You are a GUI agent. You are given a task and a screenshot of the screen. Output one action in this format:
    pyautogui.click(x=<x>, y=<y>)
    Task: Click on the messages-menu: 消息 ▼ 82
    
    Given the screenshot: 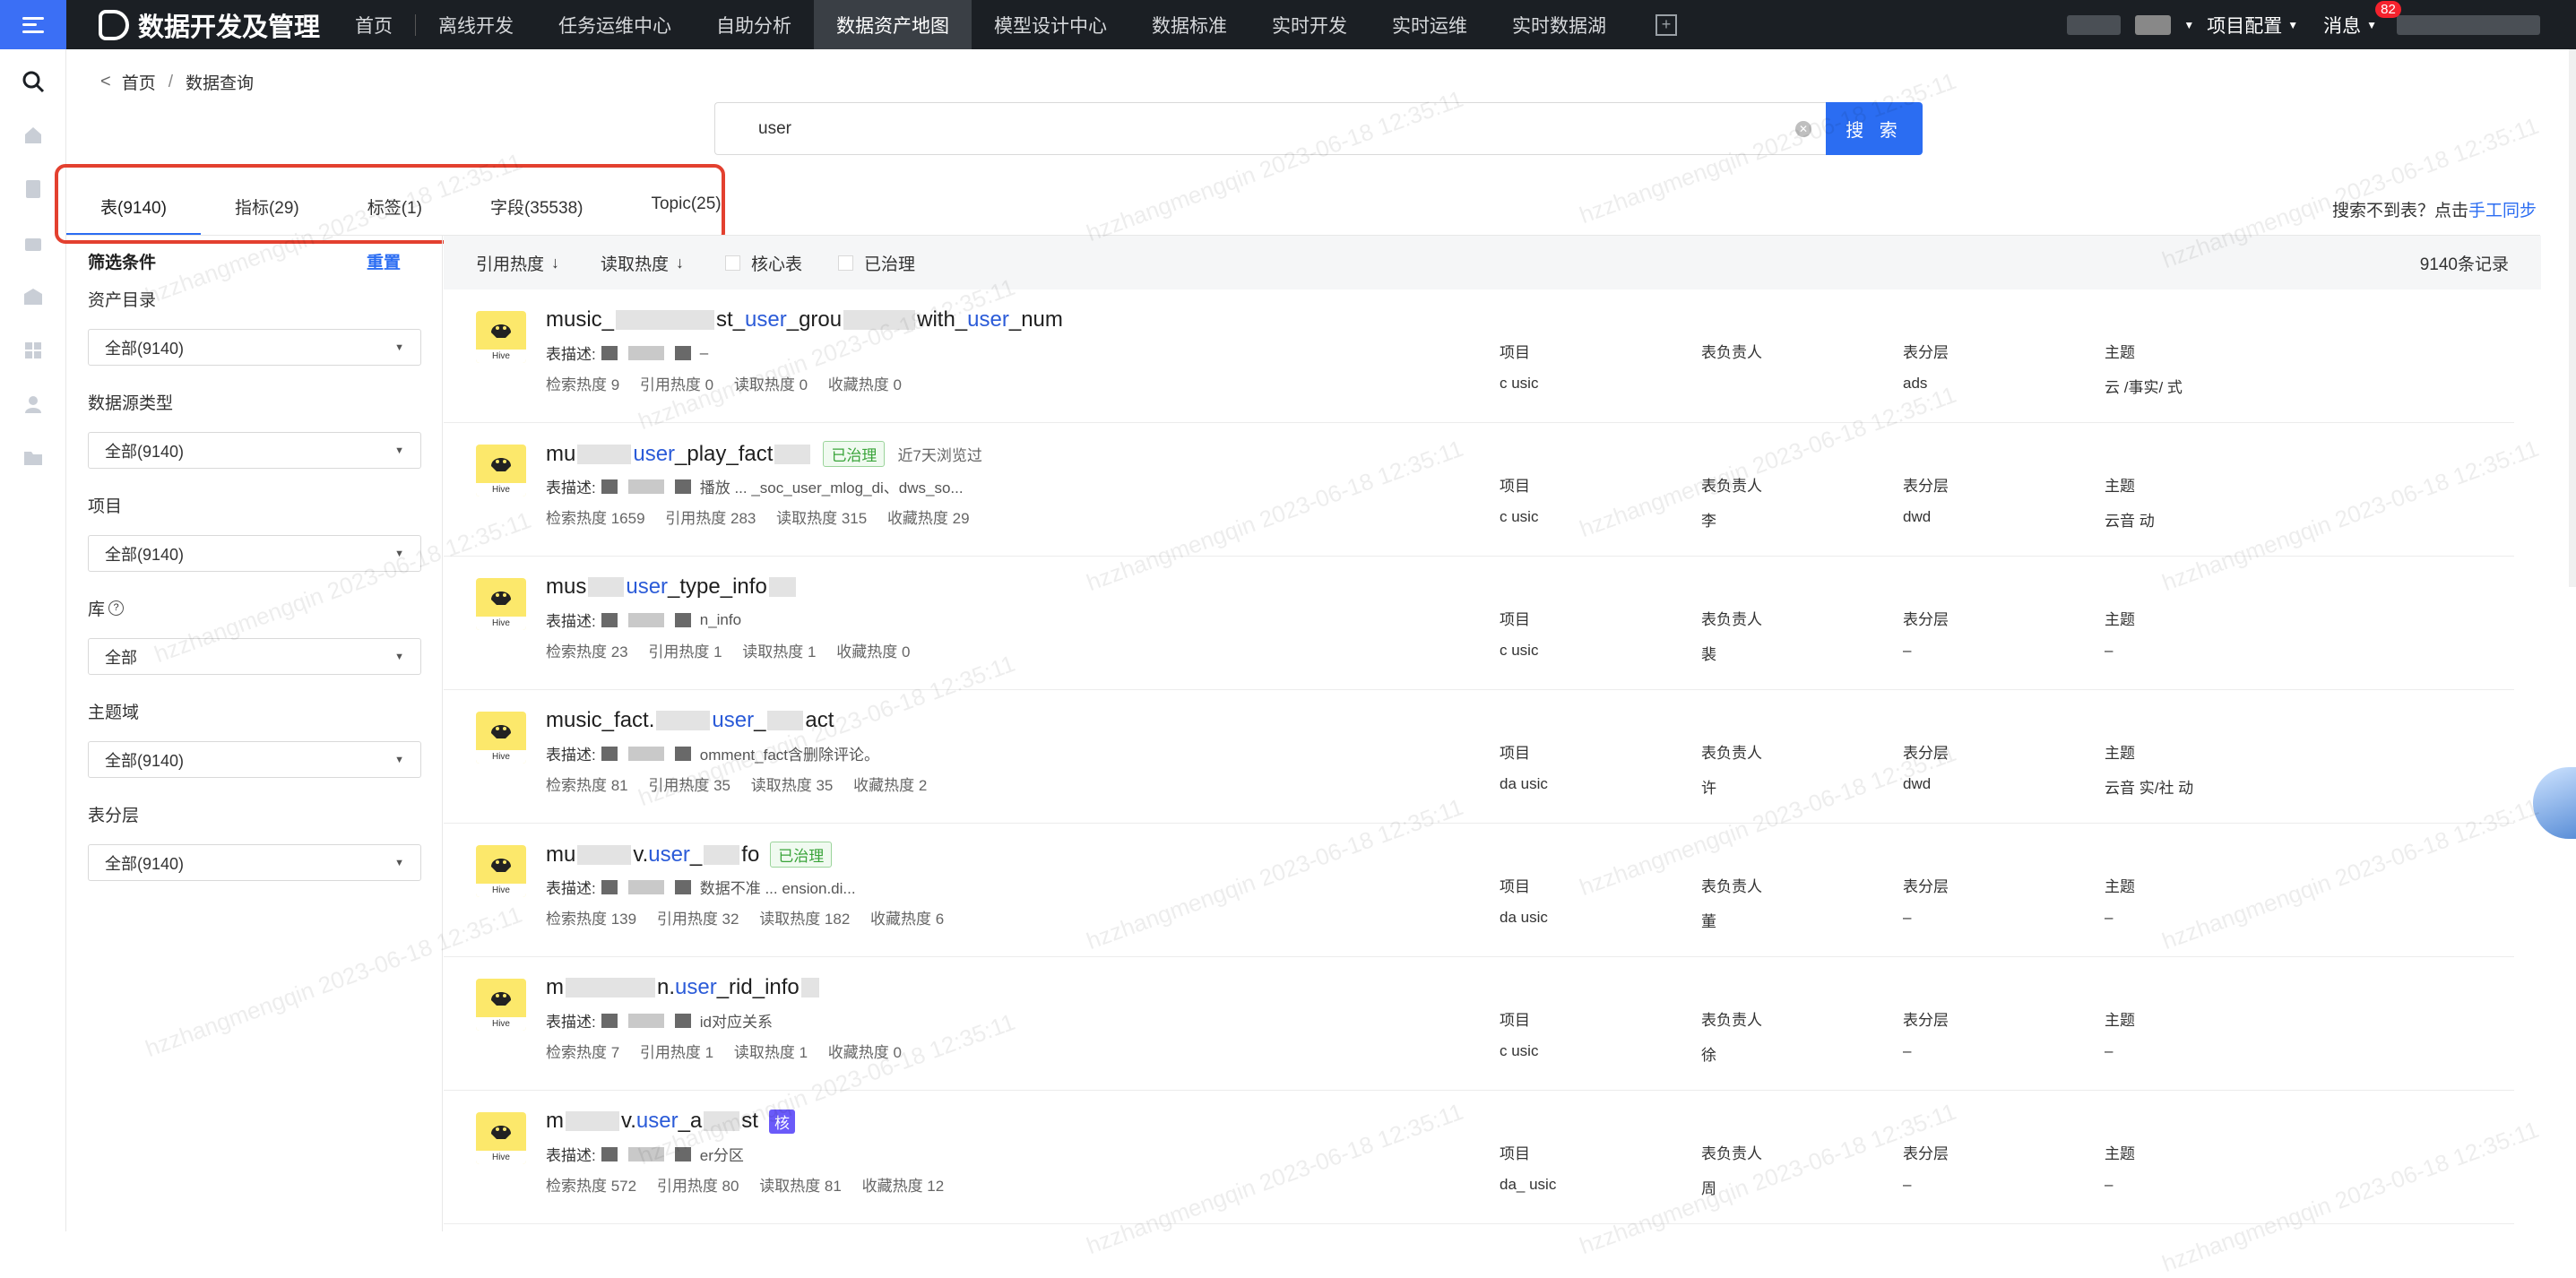 What is the action you would take?
    pyautogui.click(x=2362, y=19)
    